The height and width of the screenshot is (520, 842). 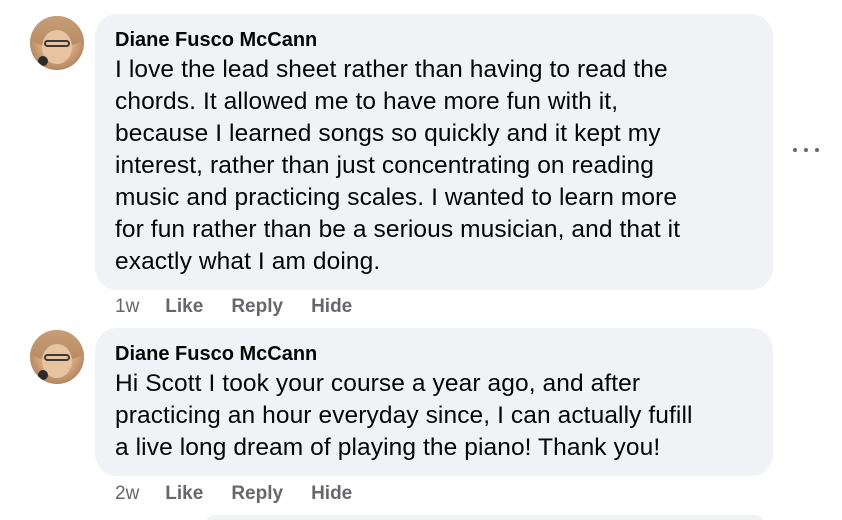 I want to click on comment-actions: 2w Like Reply Hide, so click(x=247, y=494).